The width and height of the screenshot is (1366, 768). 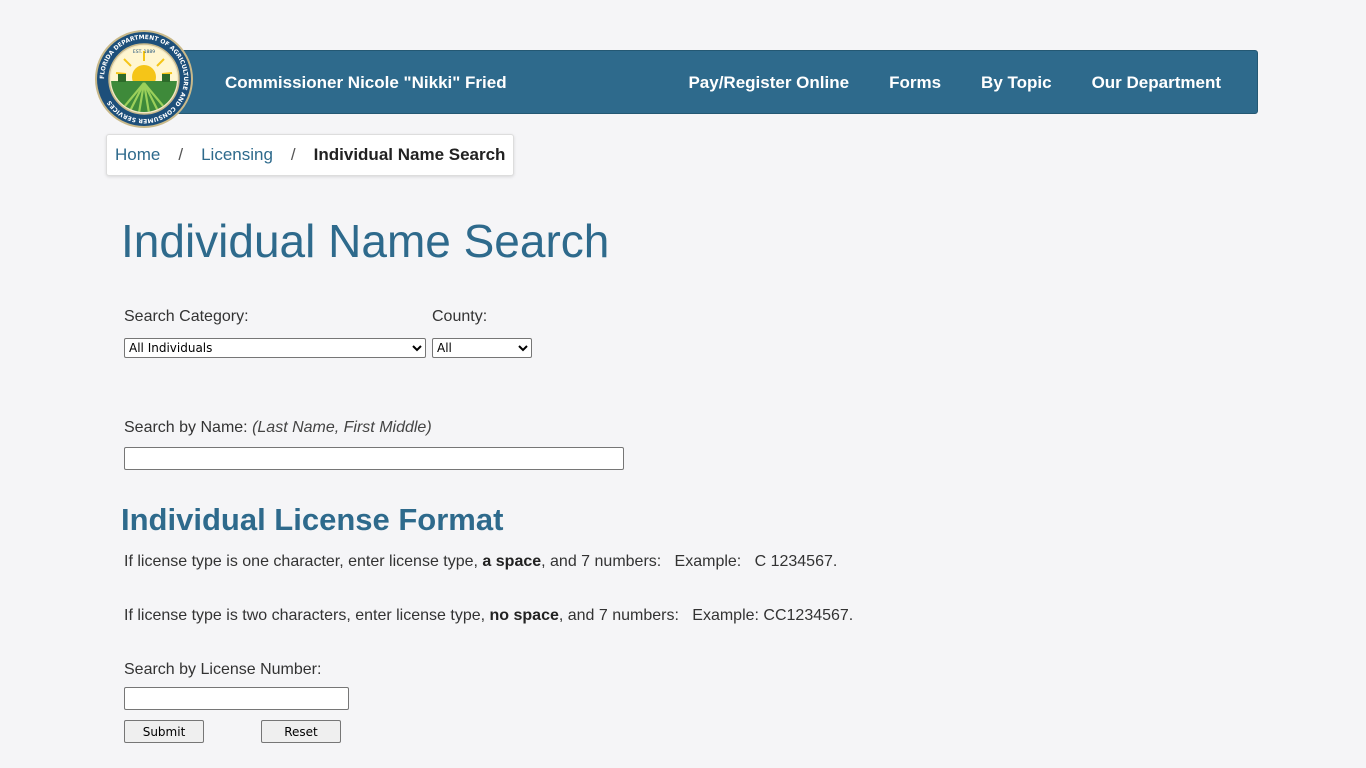 I want to click on nav-our-department: Our Department, so click(x=1156, y=83).